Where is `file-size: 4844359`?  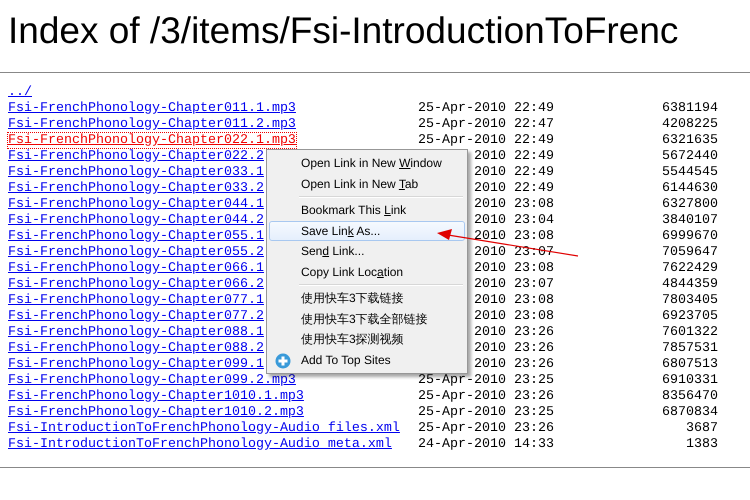
file-size: 4844359 is located at coordinates (690, 284).